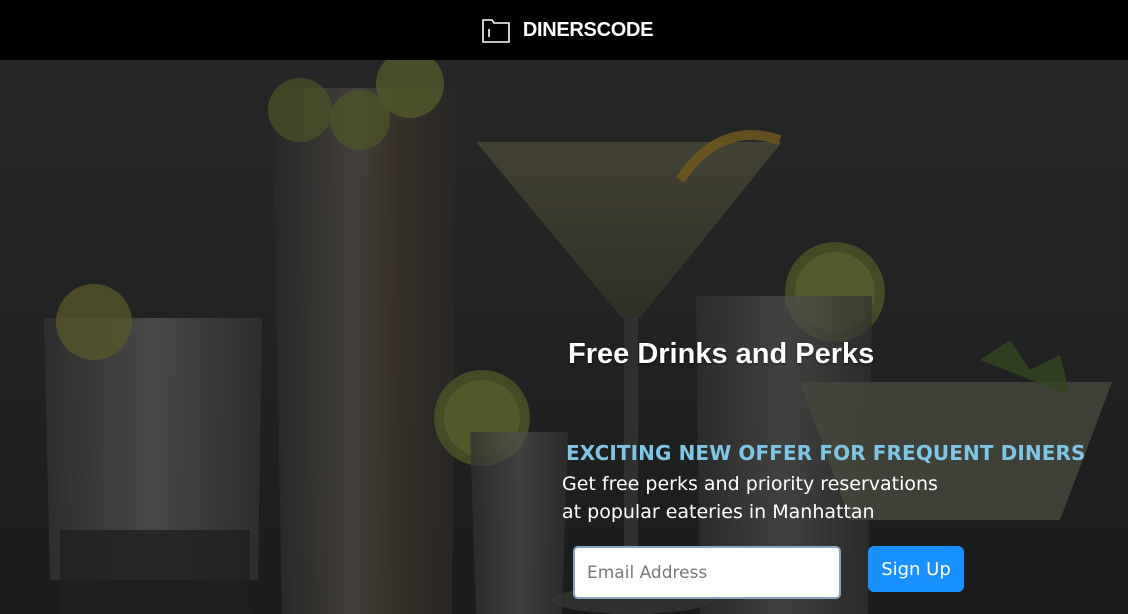  What do you see at coordinates (721, 354) in the screenshot?
I see `hero-headline: Free Drinks and Perks` at bounding box center [721, 354].